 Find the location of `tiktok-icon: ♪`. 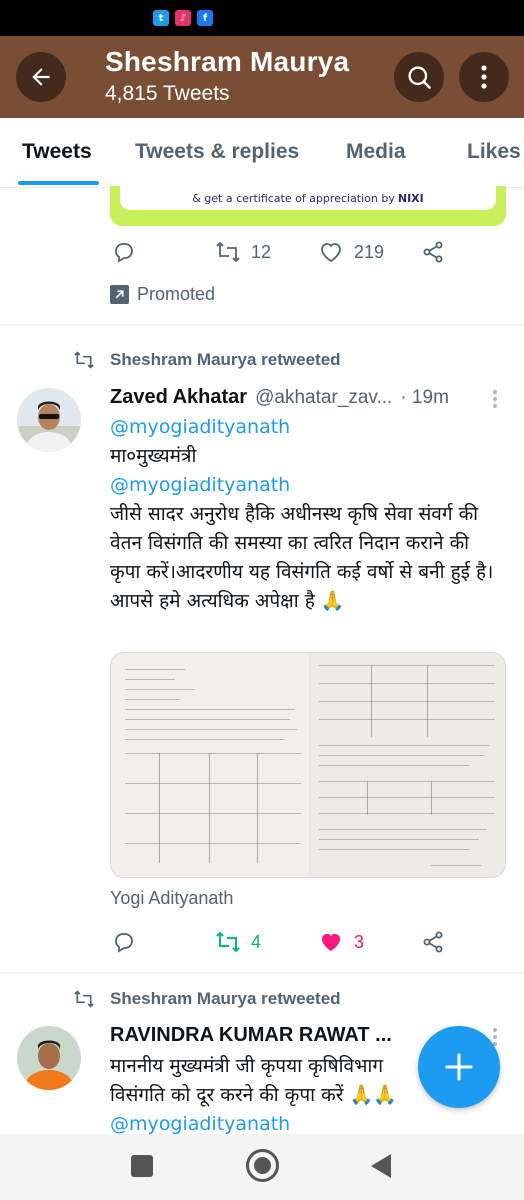

tiktok-icon: ♪ is located at coordinates (183, 18).